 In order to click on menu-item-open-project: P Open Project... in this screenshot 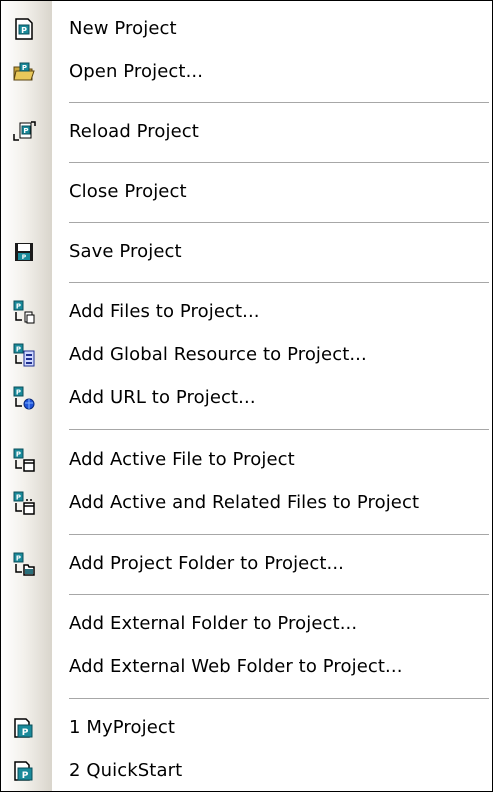, I will do `click(246, 72)`.